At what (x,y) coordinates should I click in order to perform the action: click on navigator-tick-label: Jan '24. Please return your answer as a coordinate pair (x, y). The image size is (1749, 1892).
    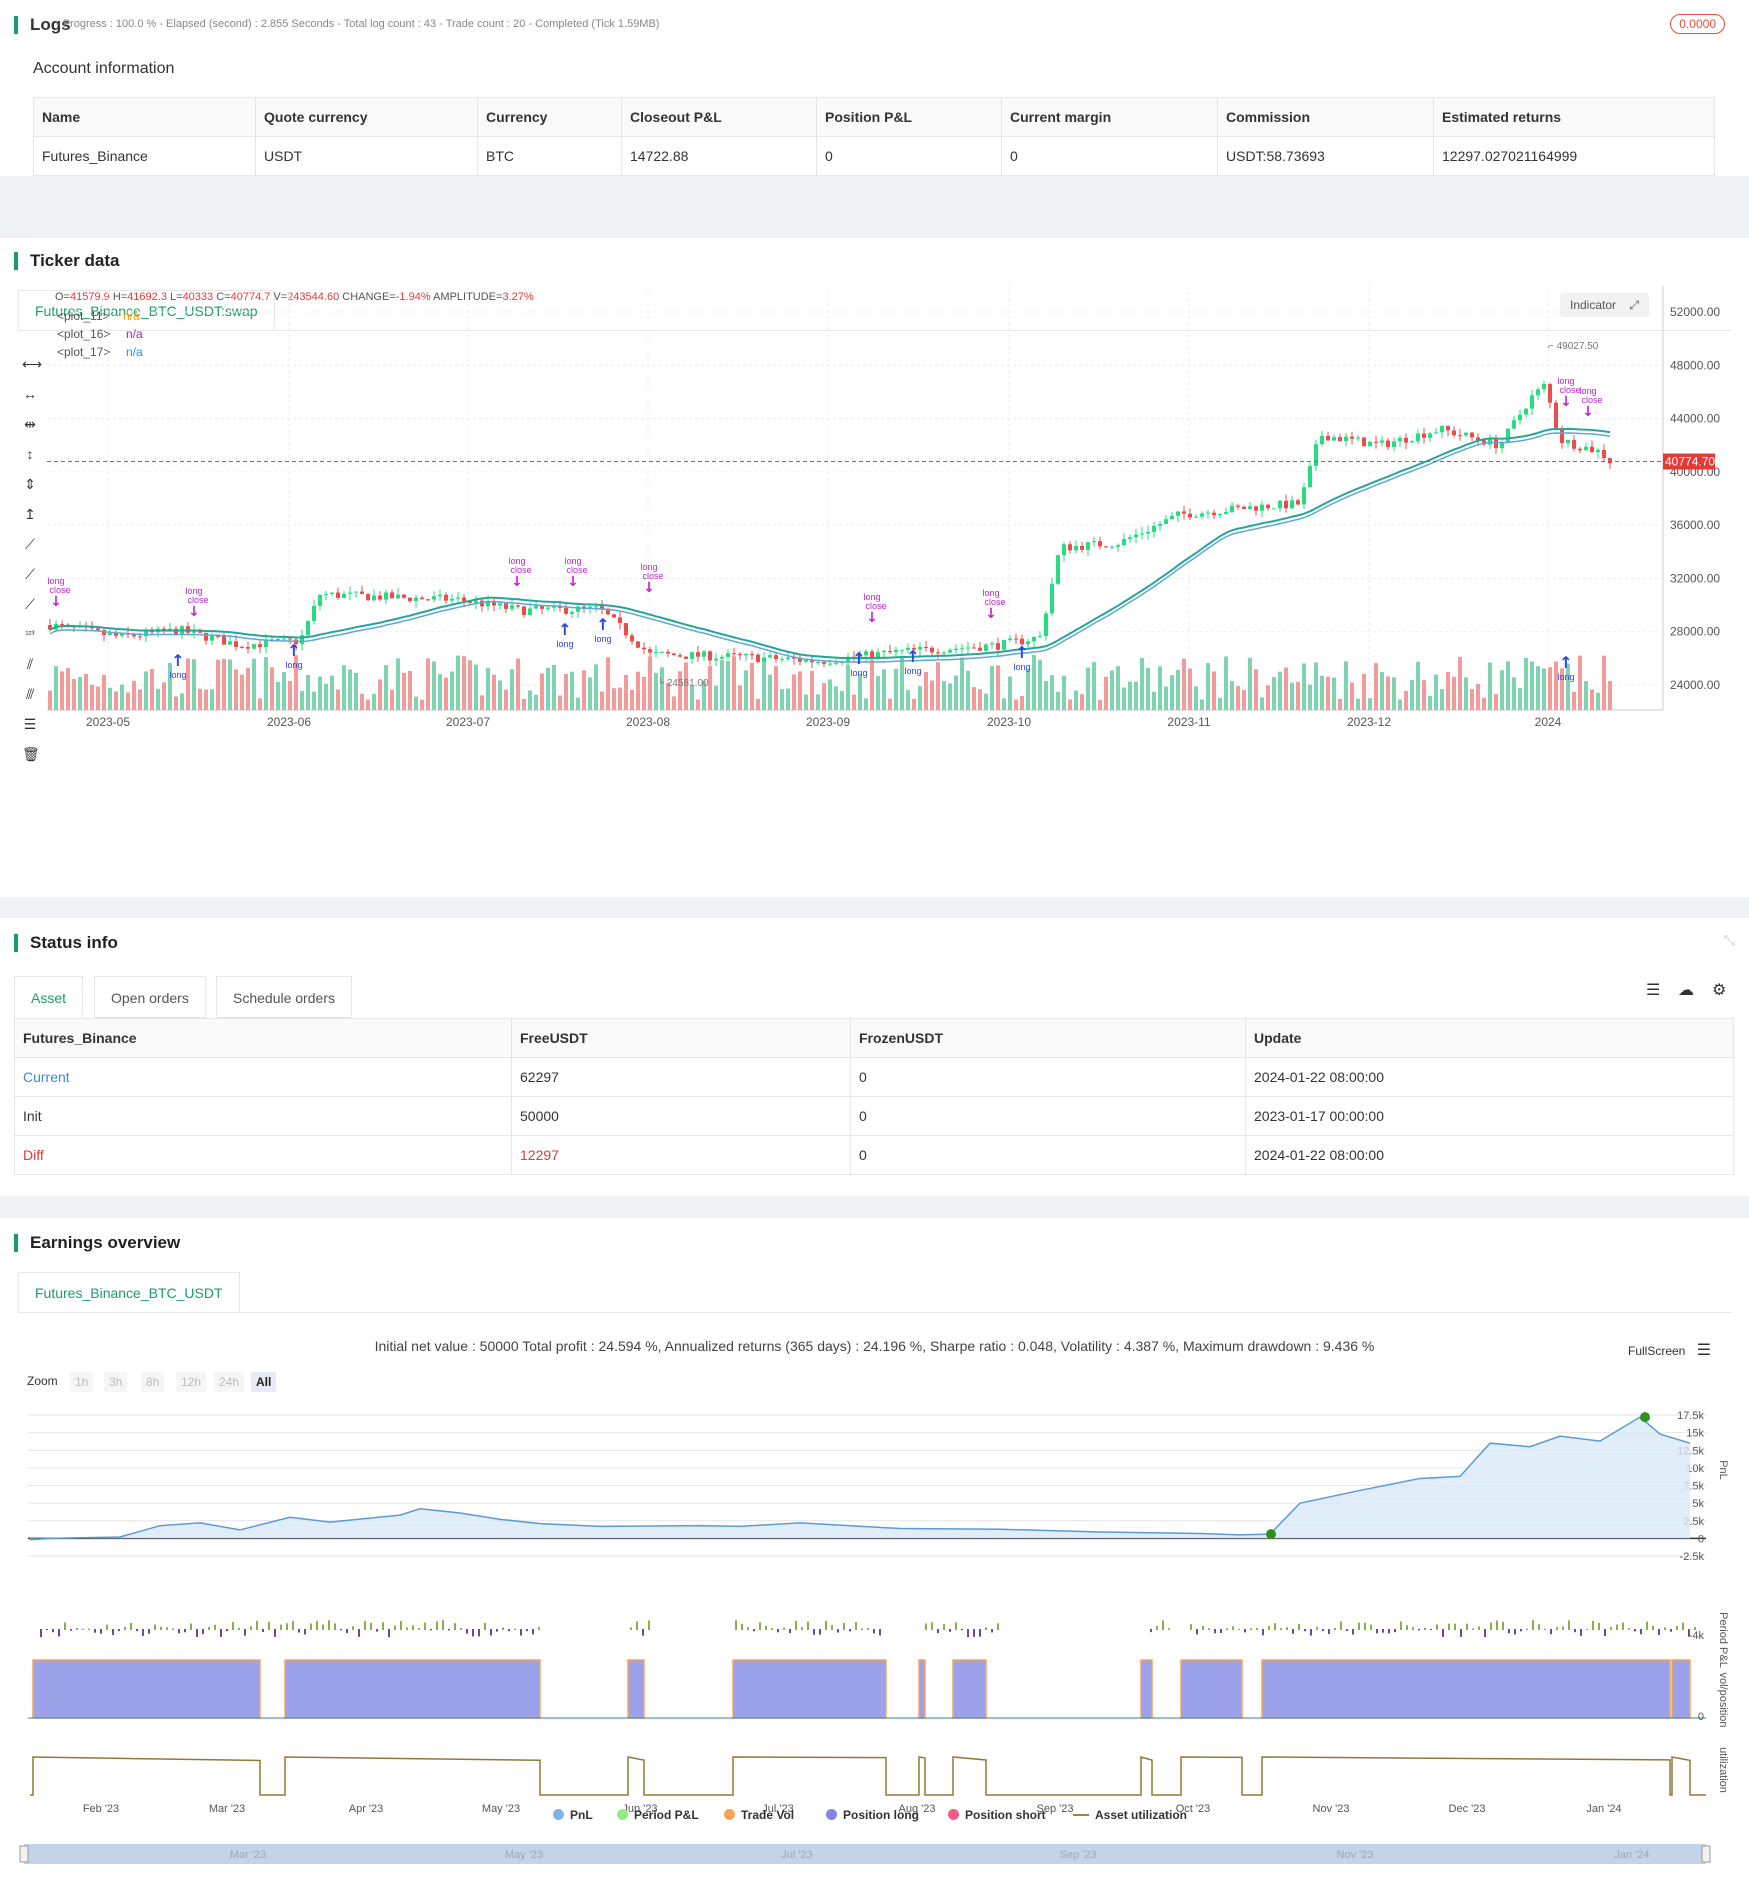
    Looking at the image, I should click on (1631, 1855).